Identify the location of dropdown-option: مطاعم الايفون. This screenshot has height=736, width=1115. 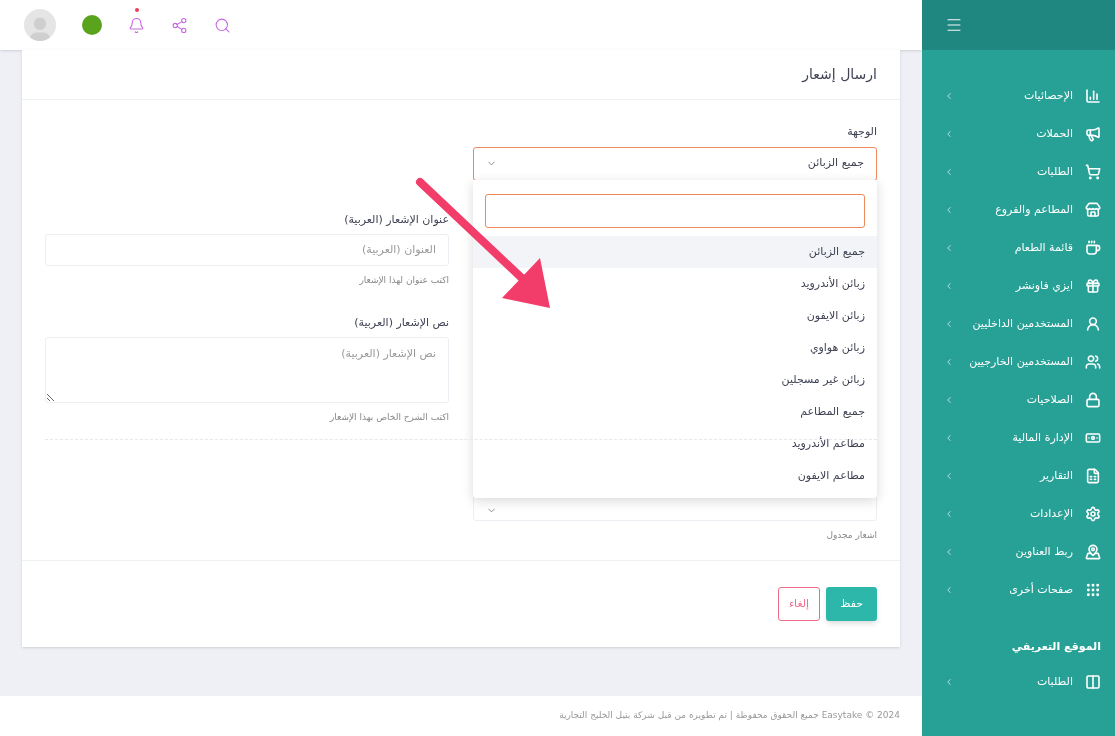
(675, 476).